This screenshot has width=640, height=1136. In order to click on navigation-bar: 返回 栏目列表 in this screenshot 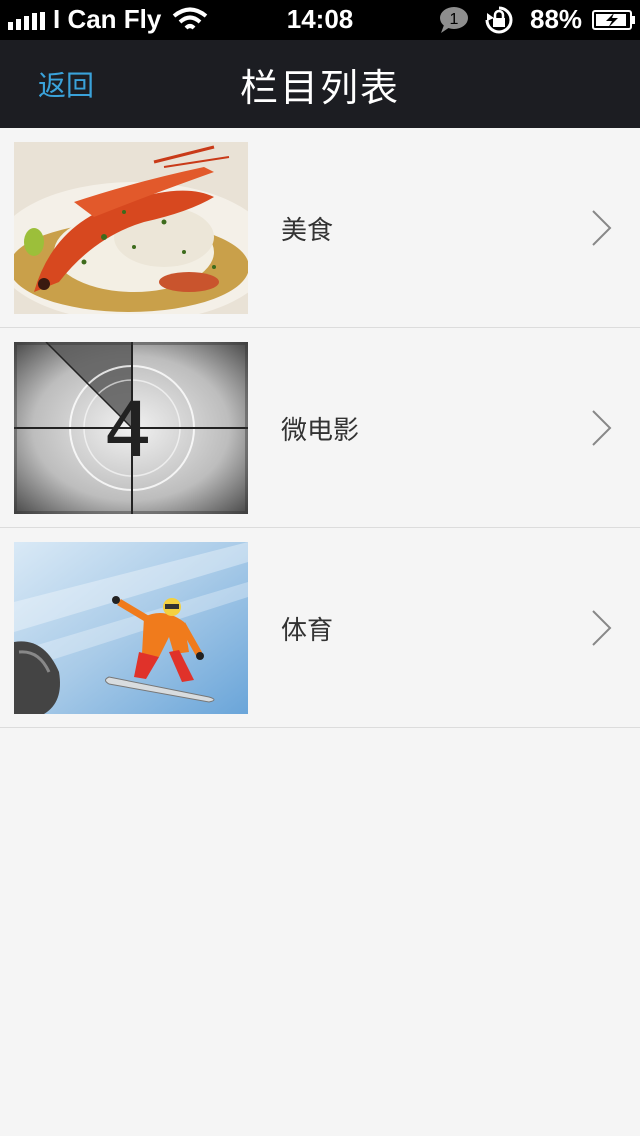, I will do `click(320, 84)`.